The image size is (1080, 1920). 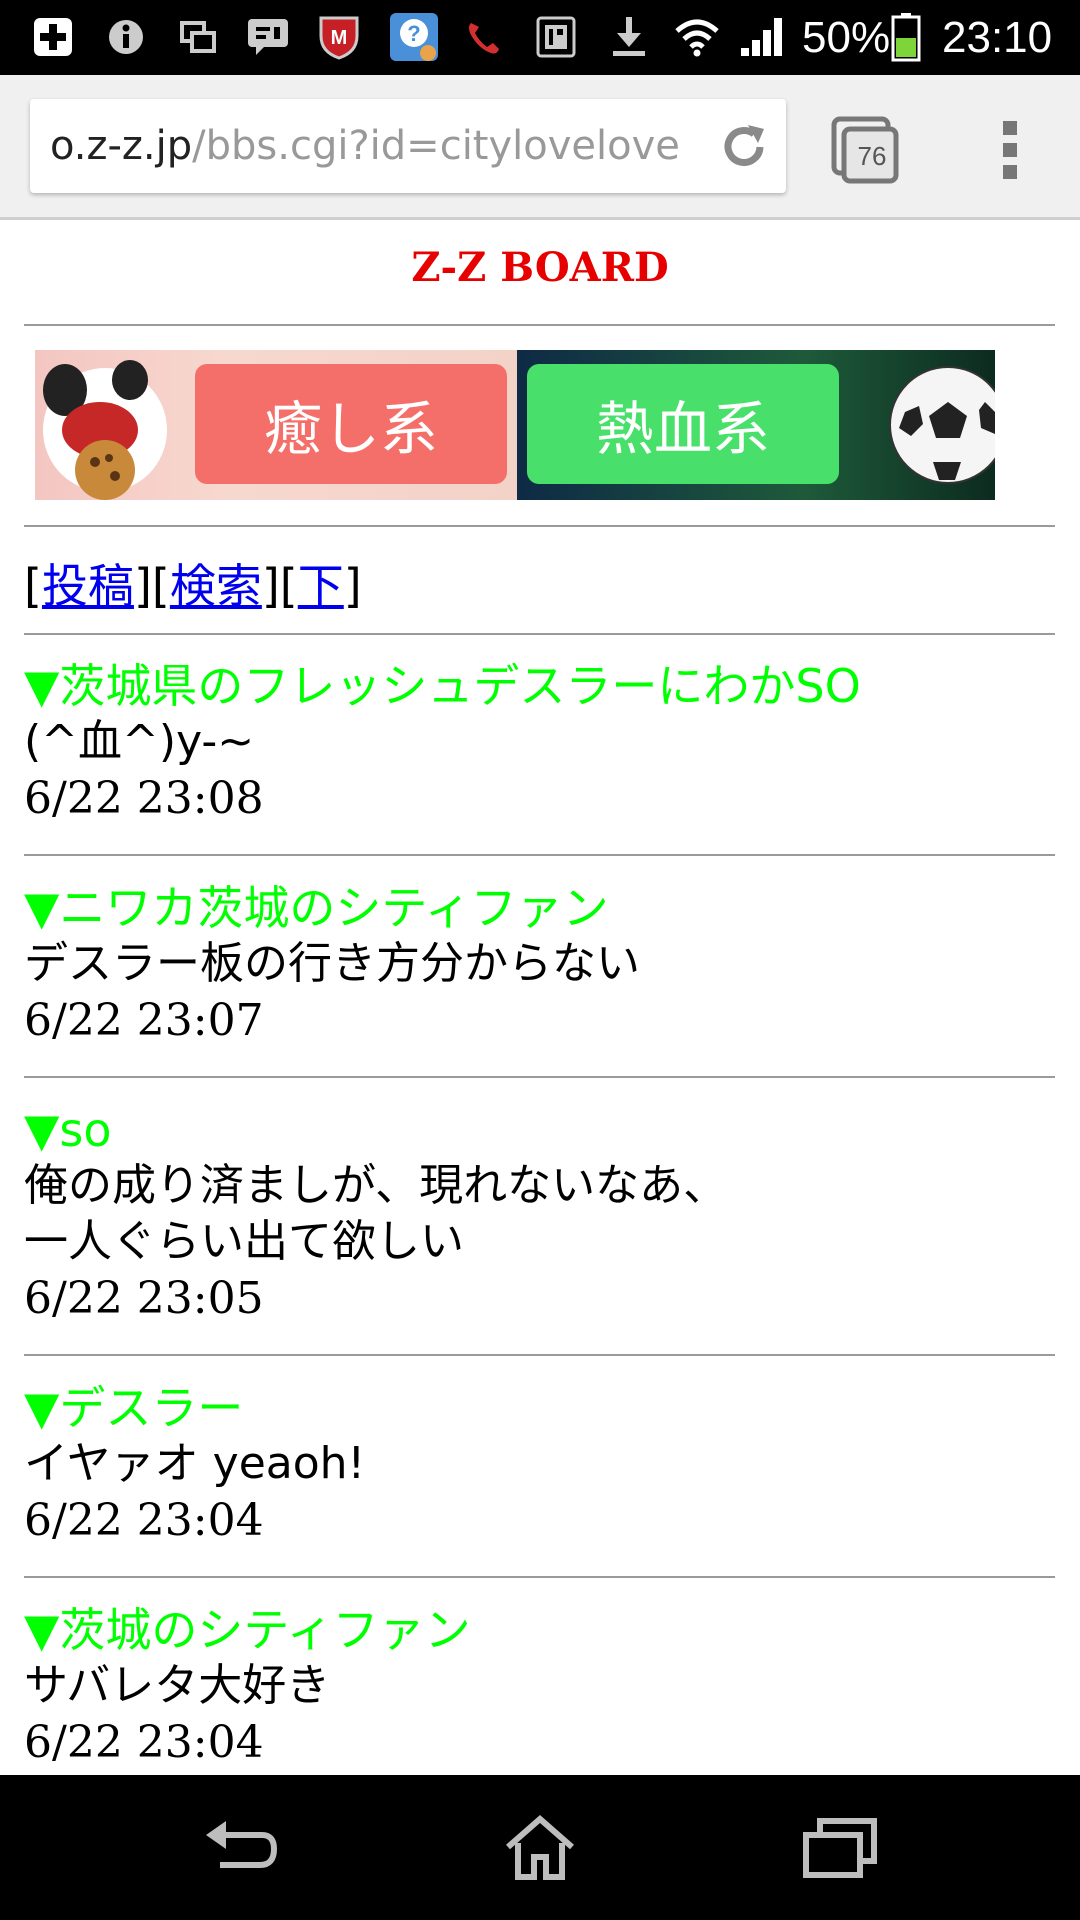 What do you see at coordinates (144, 798) in the screenshot?
I see `post-date: 6/22 23:08` at bounding box center [144, 798].